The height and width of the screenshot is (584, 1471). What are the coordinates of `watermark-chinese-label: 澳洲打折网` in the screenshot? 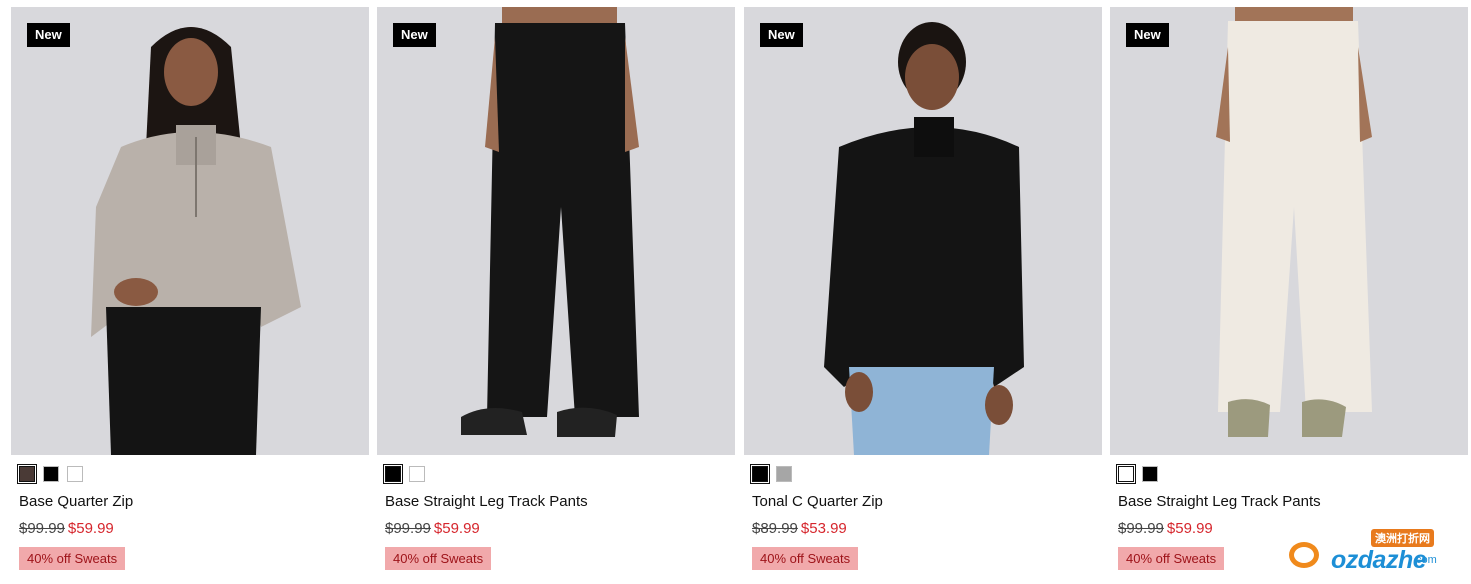 It's located at (1402, 538).